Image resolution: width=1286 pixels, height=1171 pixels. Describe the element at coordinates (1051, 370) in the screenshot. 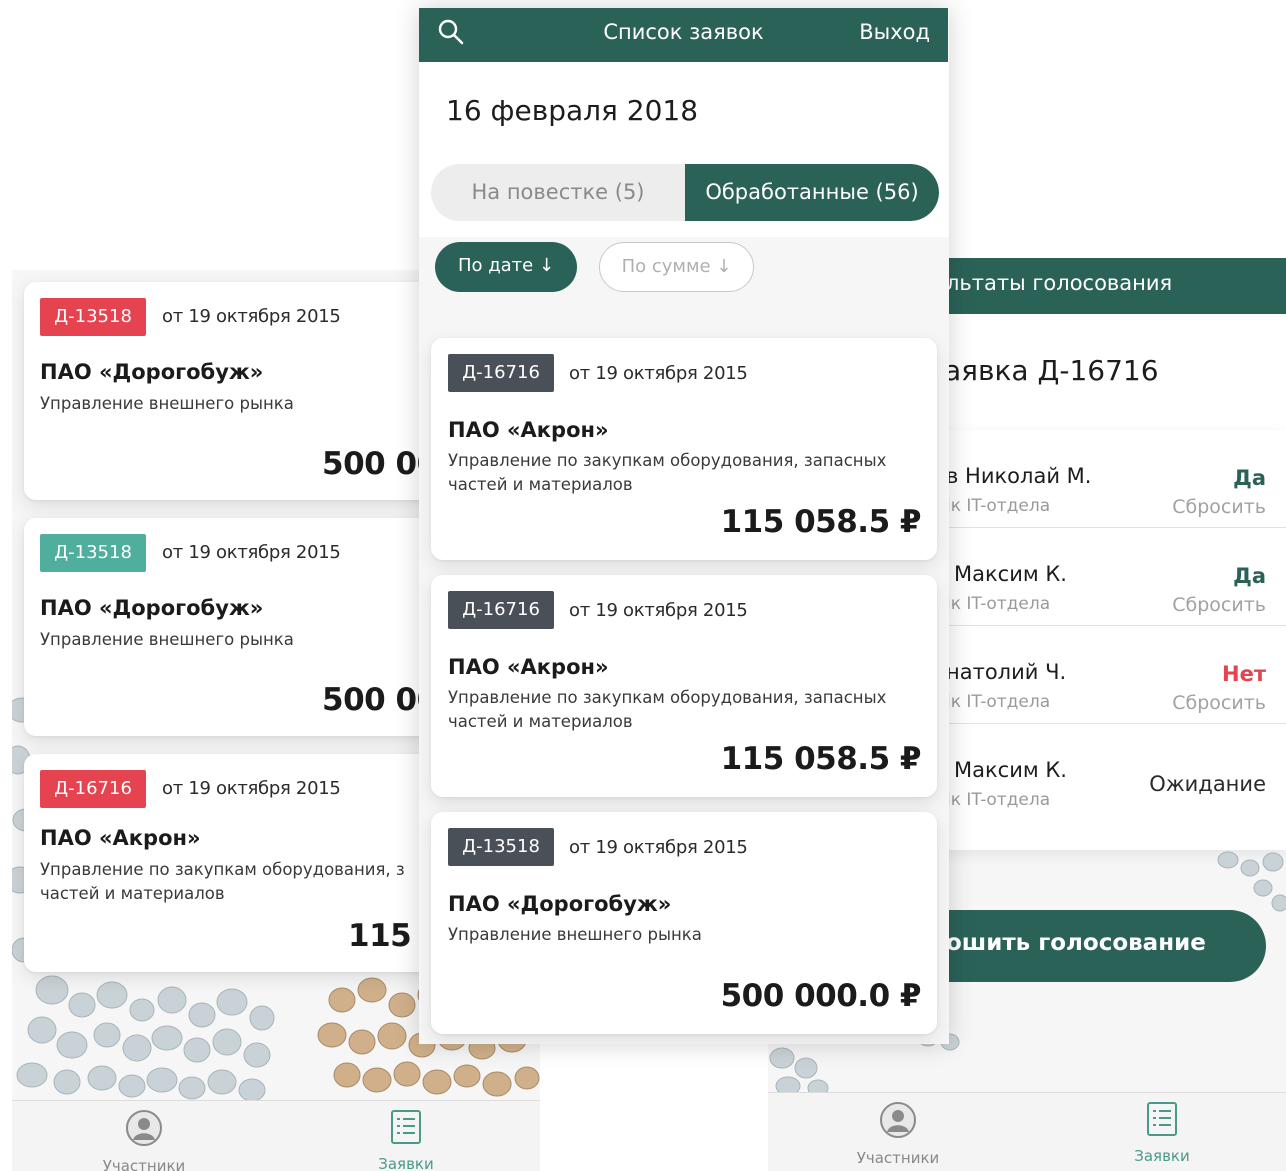

I see `request-title: аявка Д-16716` at that location.